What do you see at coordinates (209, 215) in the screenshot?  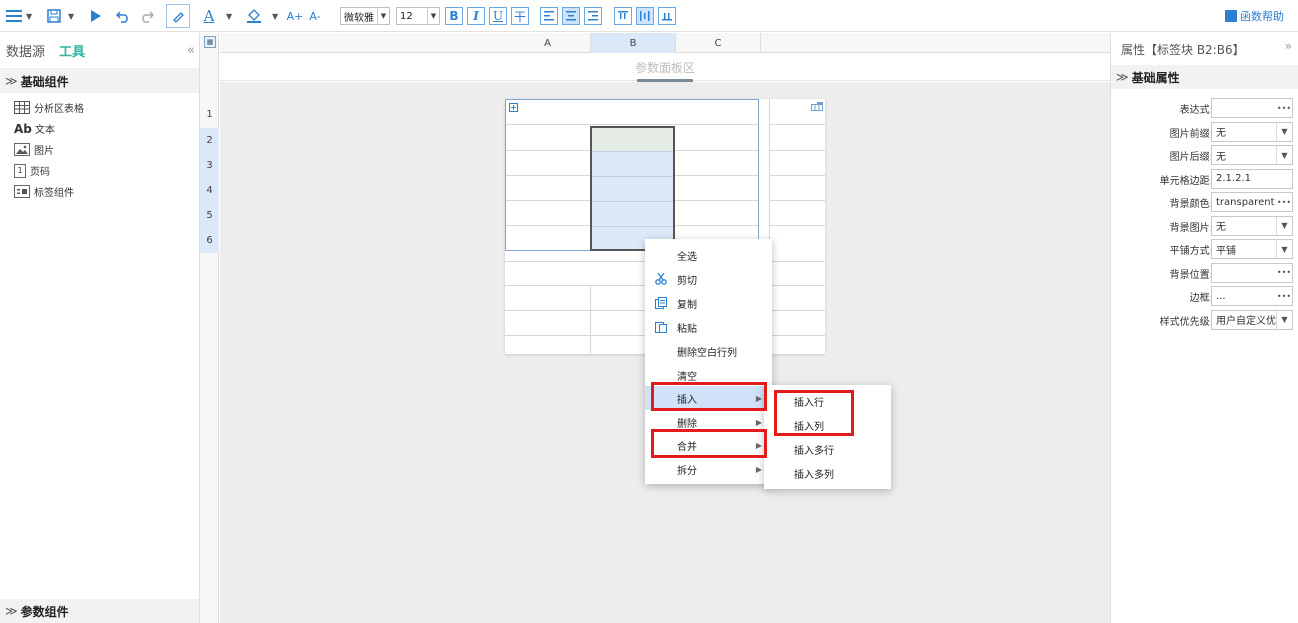 I see `row-header-5: 5` at bounding box center [209, 215].